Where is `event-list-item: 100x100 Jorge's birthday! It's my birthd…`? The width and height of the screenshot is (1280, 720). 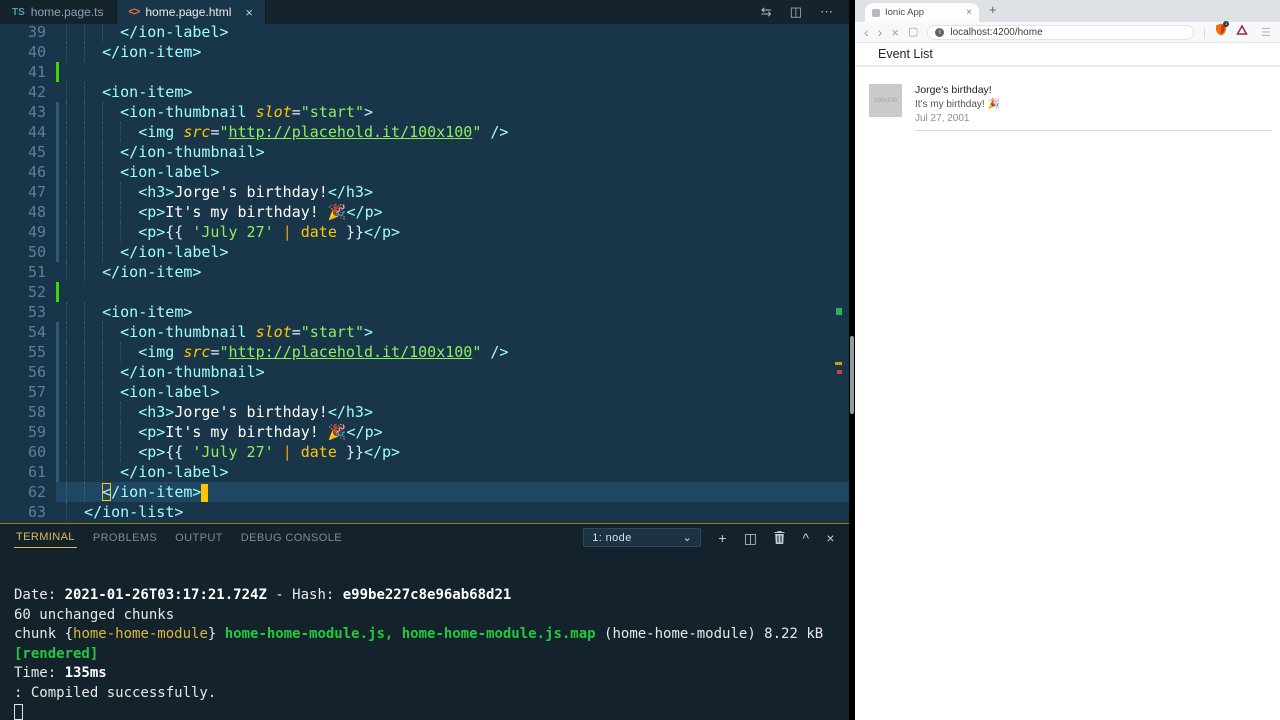
event-list-item: 100x100 Jorge's birthday! It's my birthd… is located at coordinates (1067, 95).